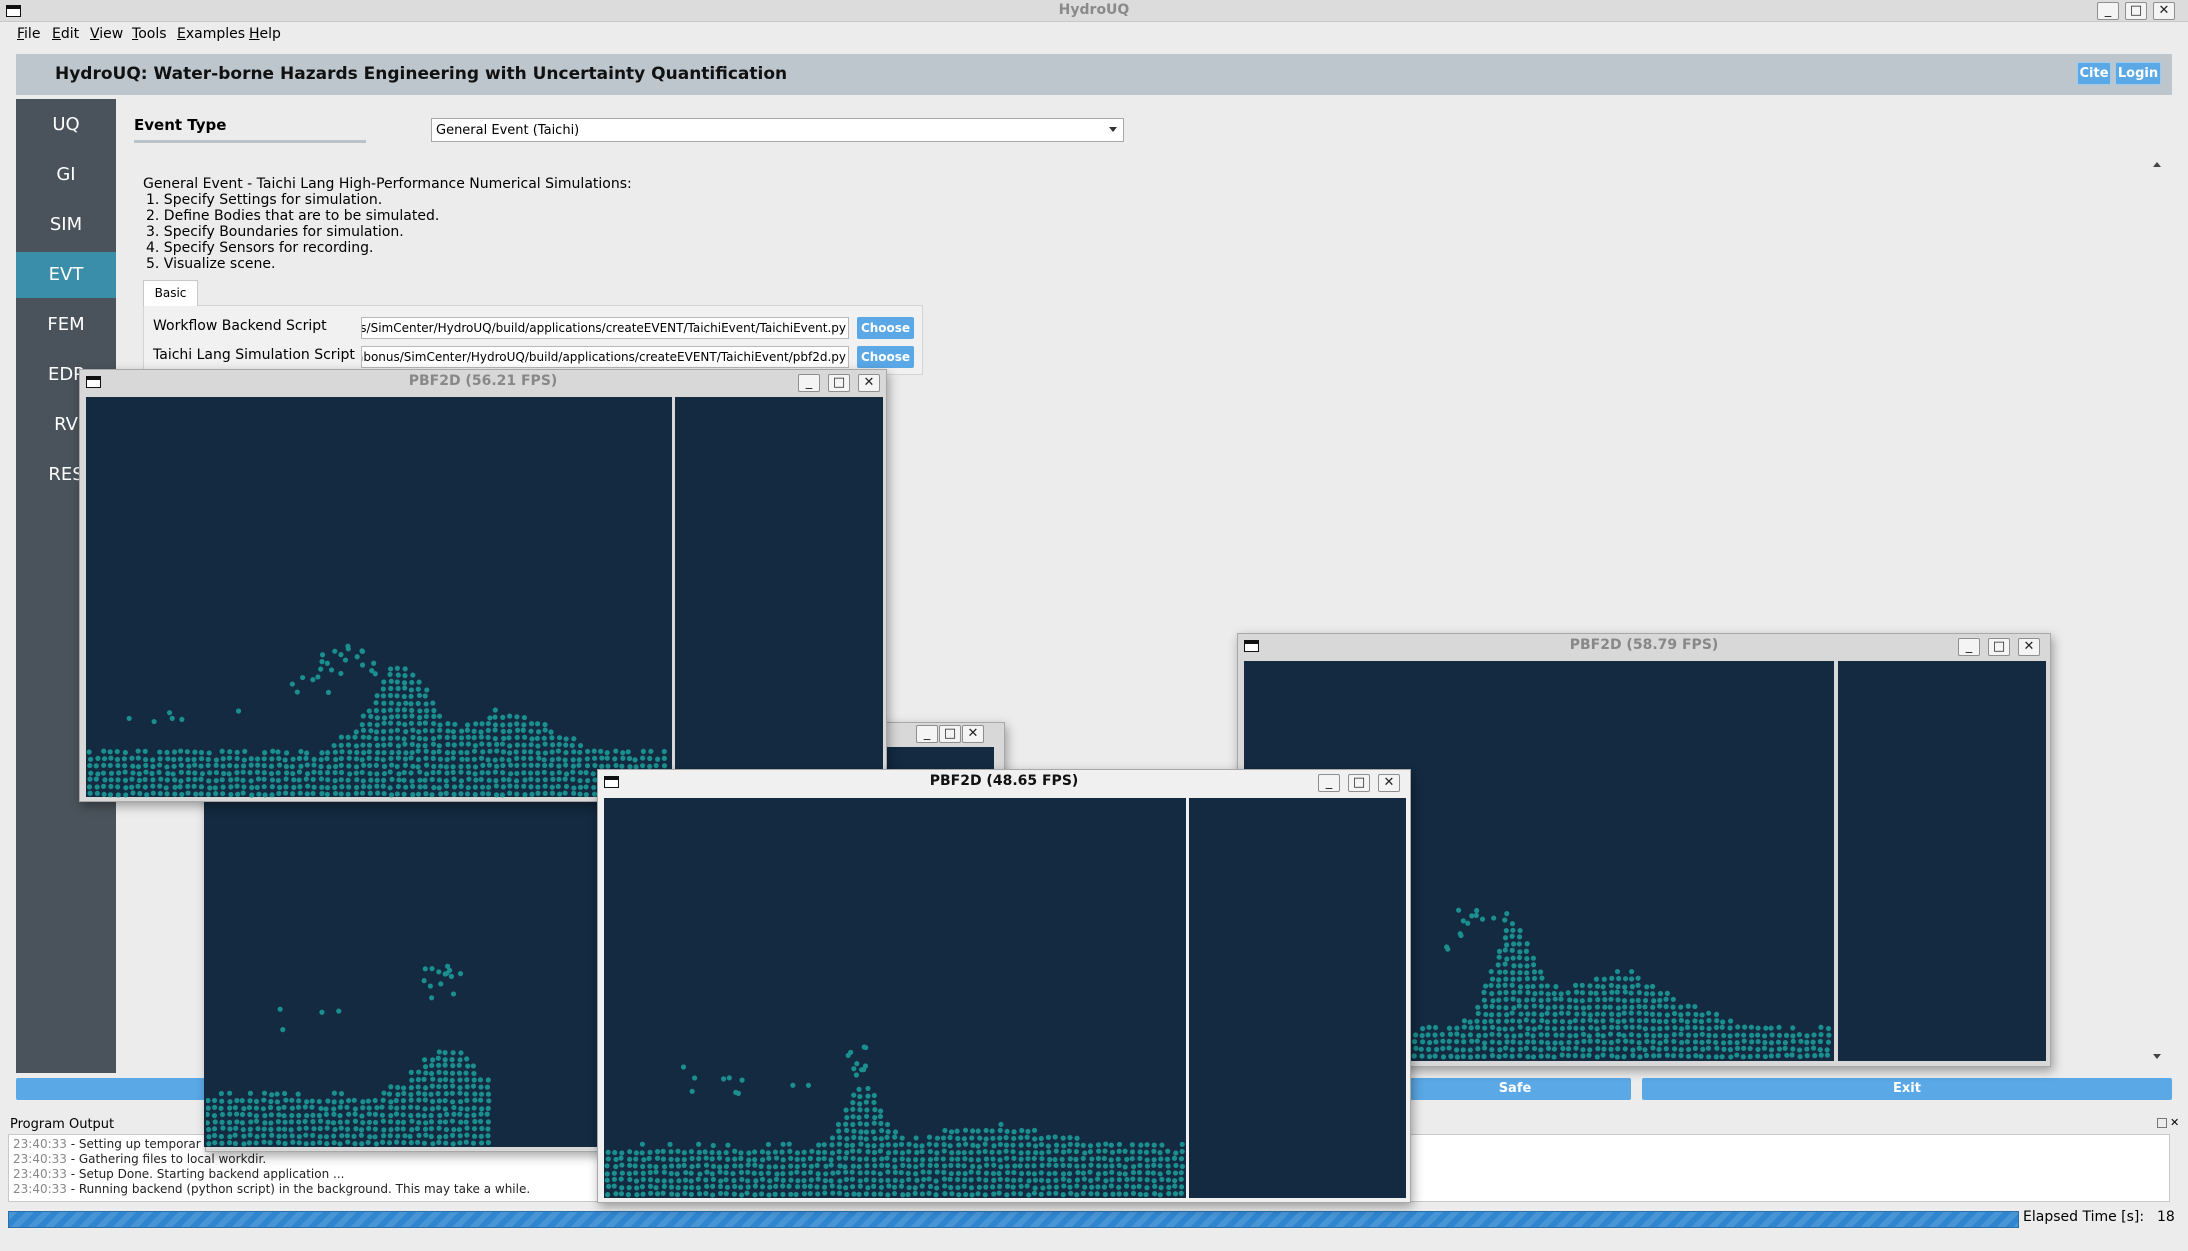 Image resolution: width=2188 pixels, height=1251 pixels. I want to click on undock-icon, so click(2162, 1123).